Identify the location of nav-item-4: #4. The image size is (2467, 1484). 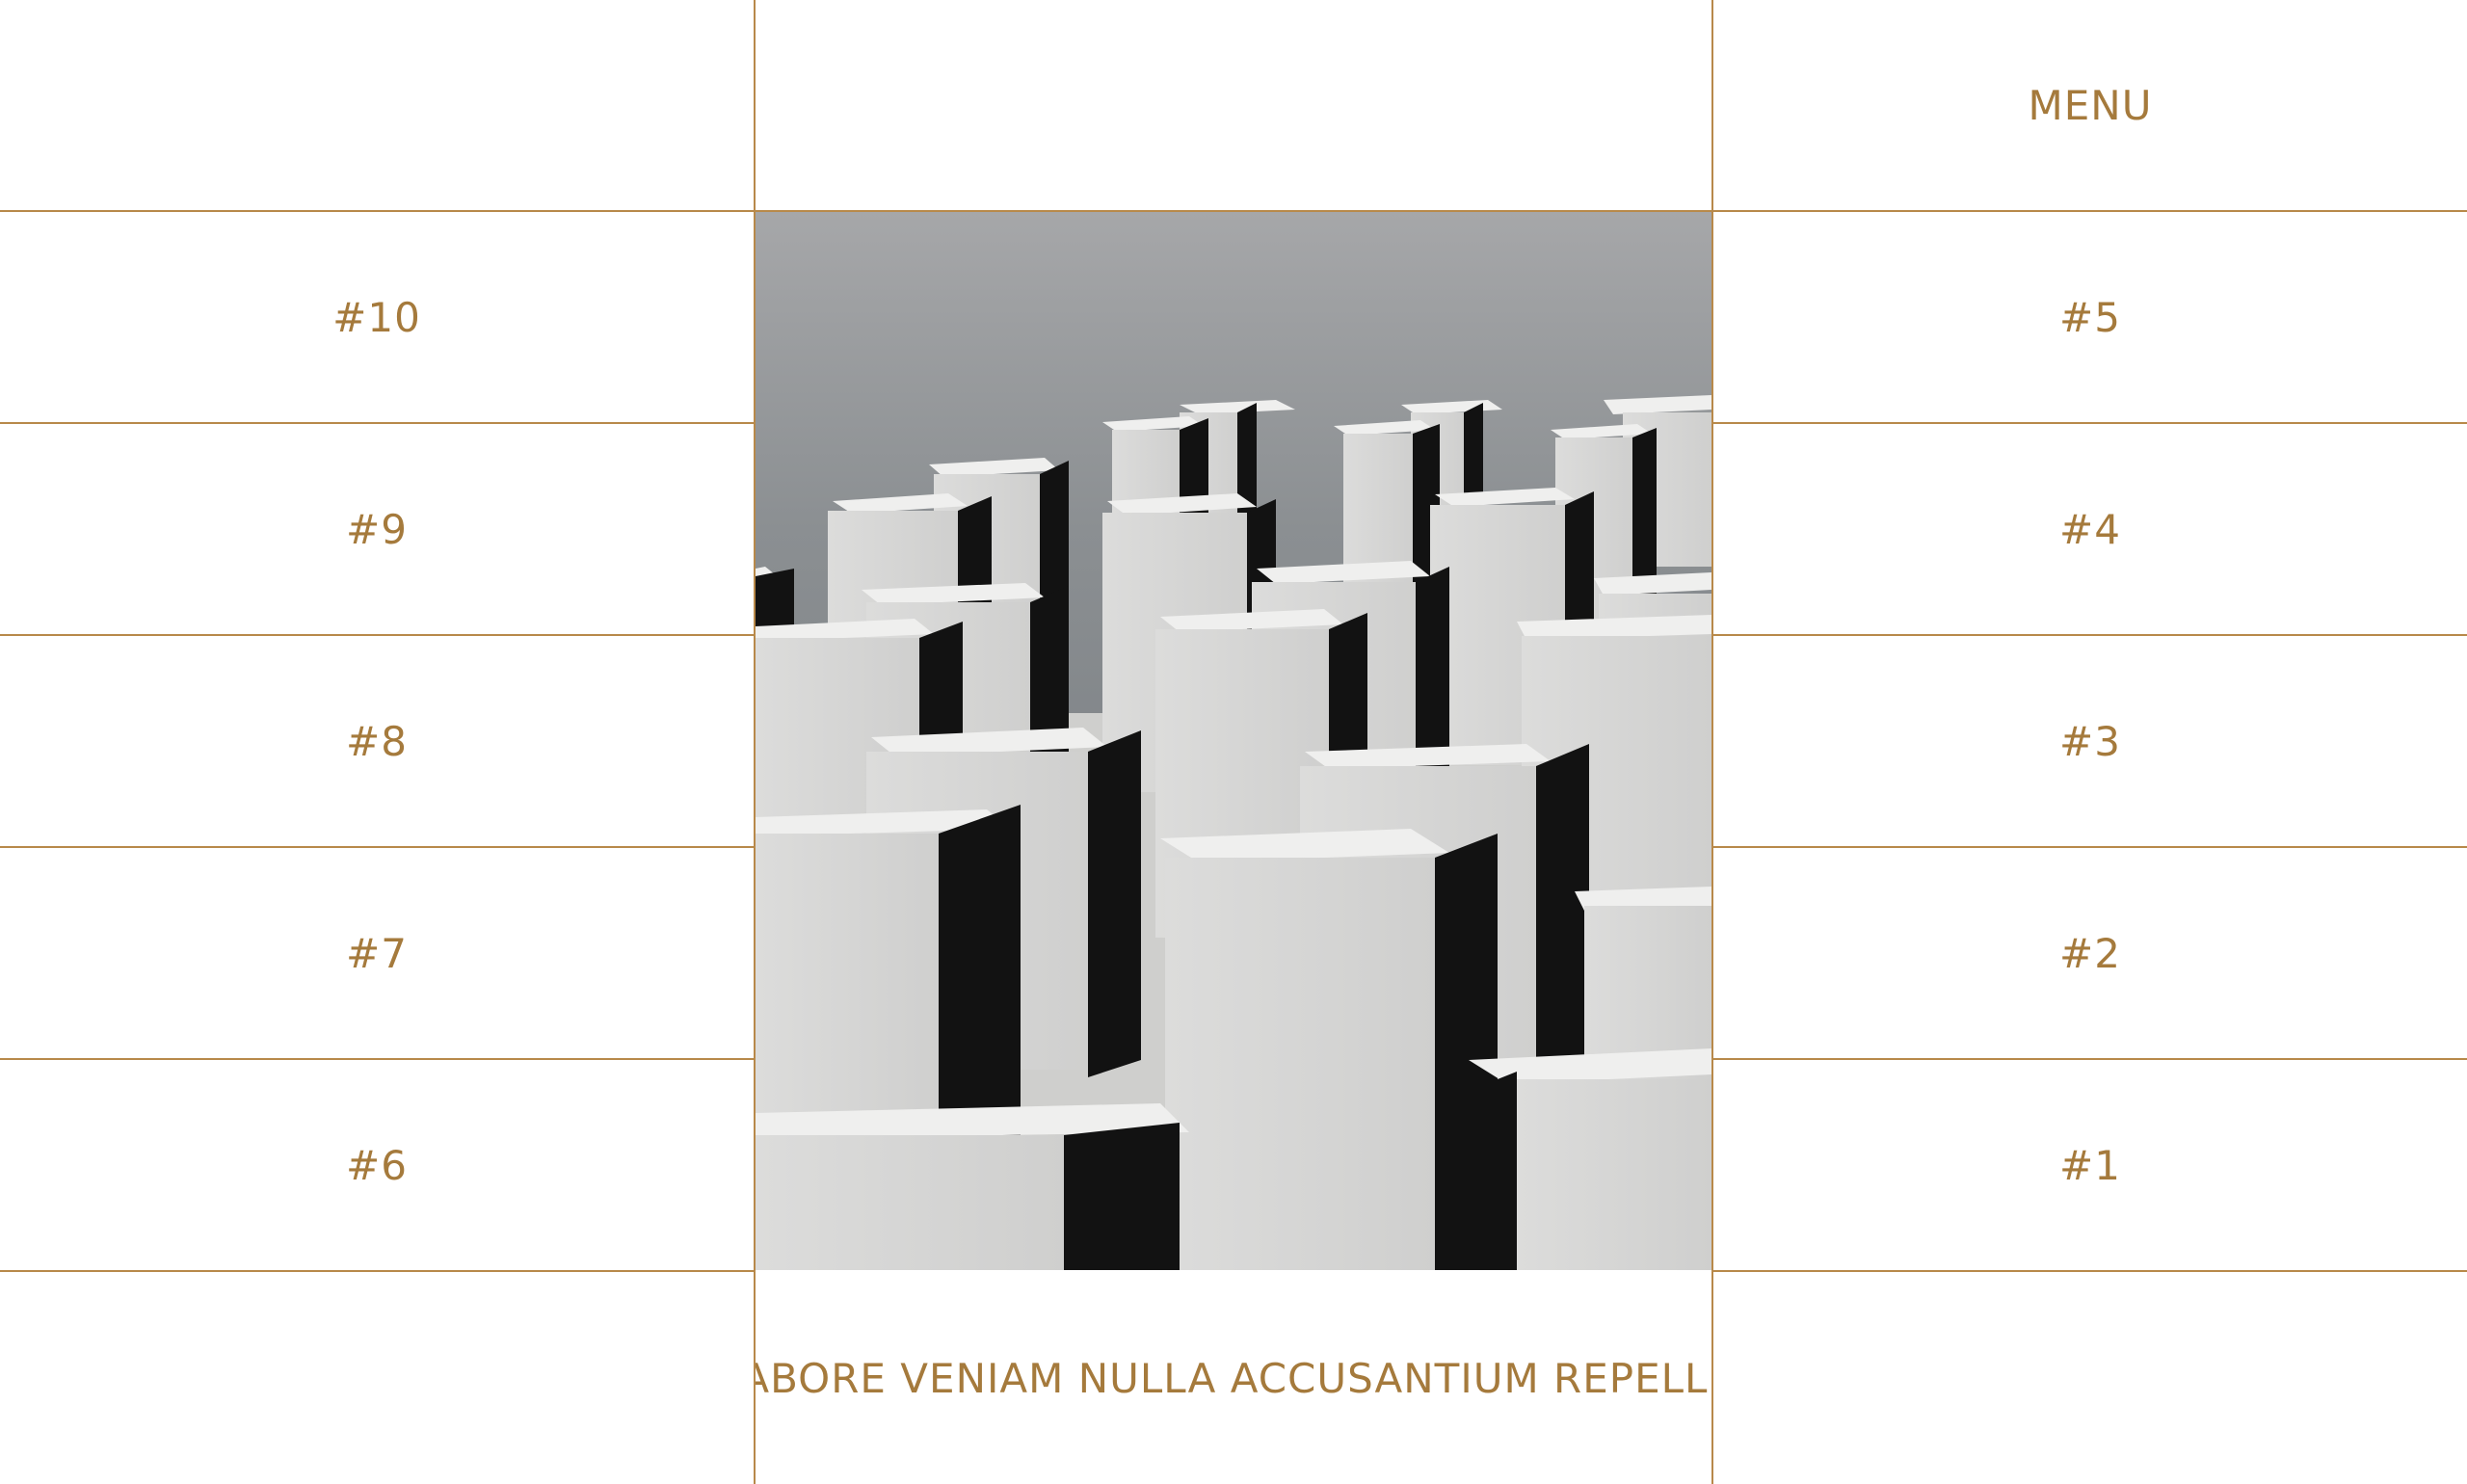
(2090, 530).